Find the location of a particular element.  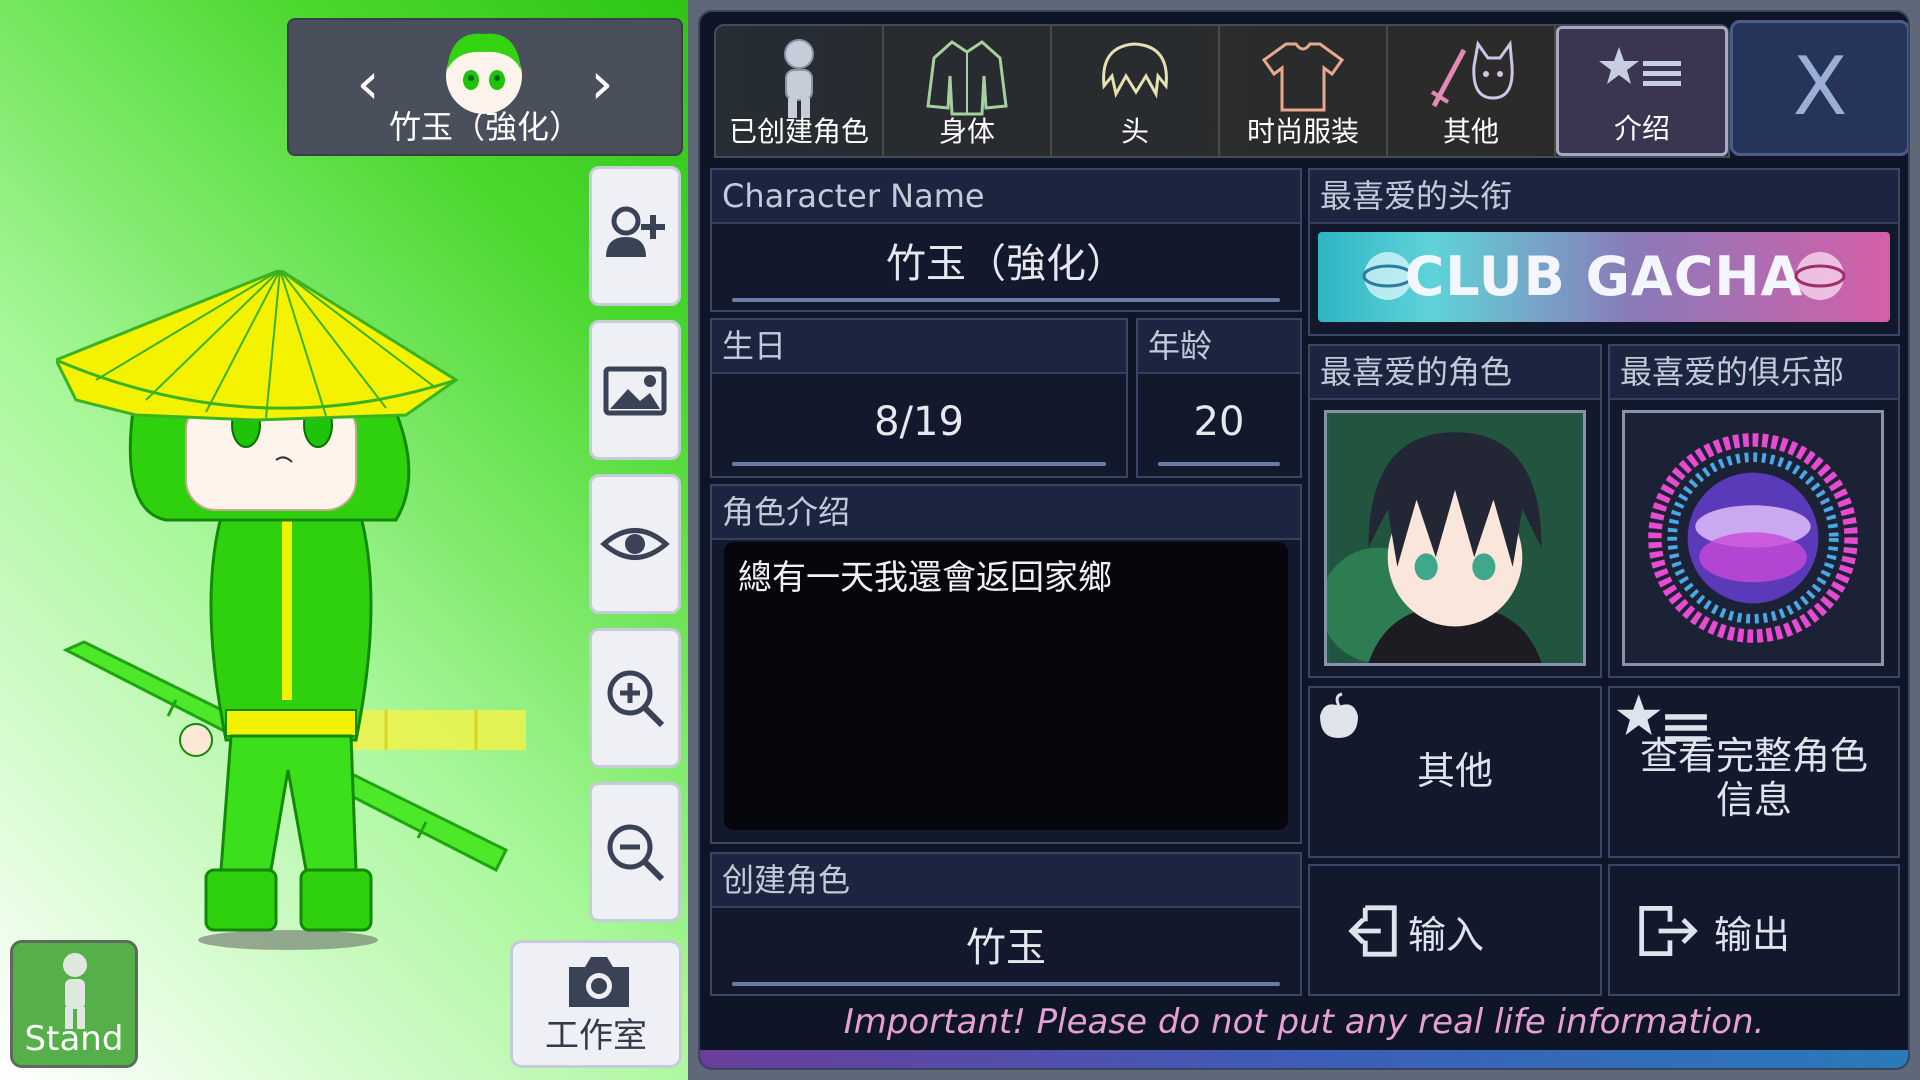

intro-label: 角色介绍 is located at coordinates (1006, 513).